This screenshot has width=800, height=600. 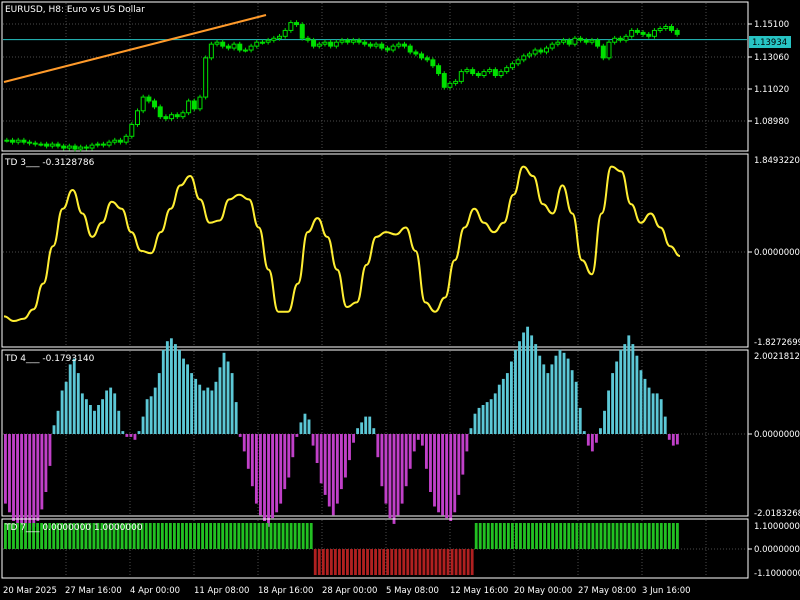 What do you see at coordinates (412, 591) in the screenshot?
I see `time-label: 5 May 08:00` at bounding box center [412, 591].